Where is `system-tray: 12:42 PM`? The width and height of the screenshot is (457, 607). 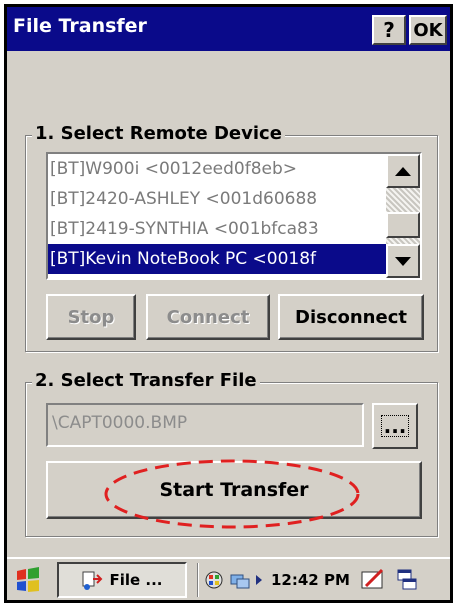
system-tray: 12:42 PM is located at coordinates (310, 580).